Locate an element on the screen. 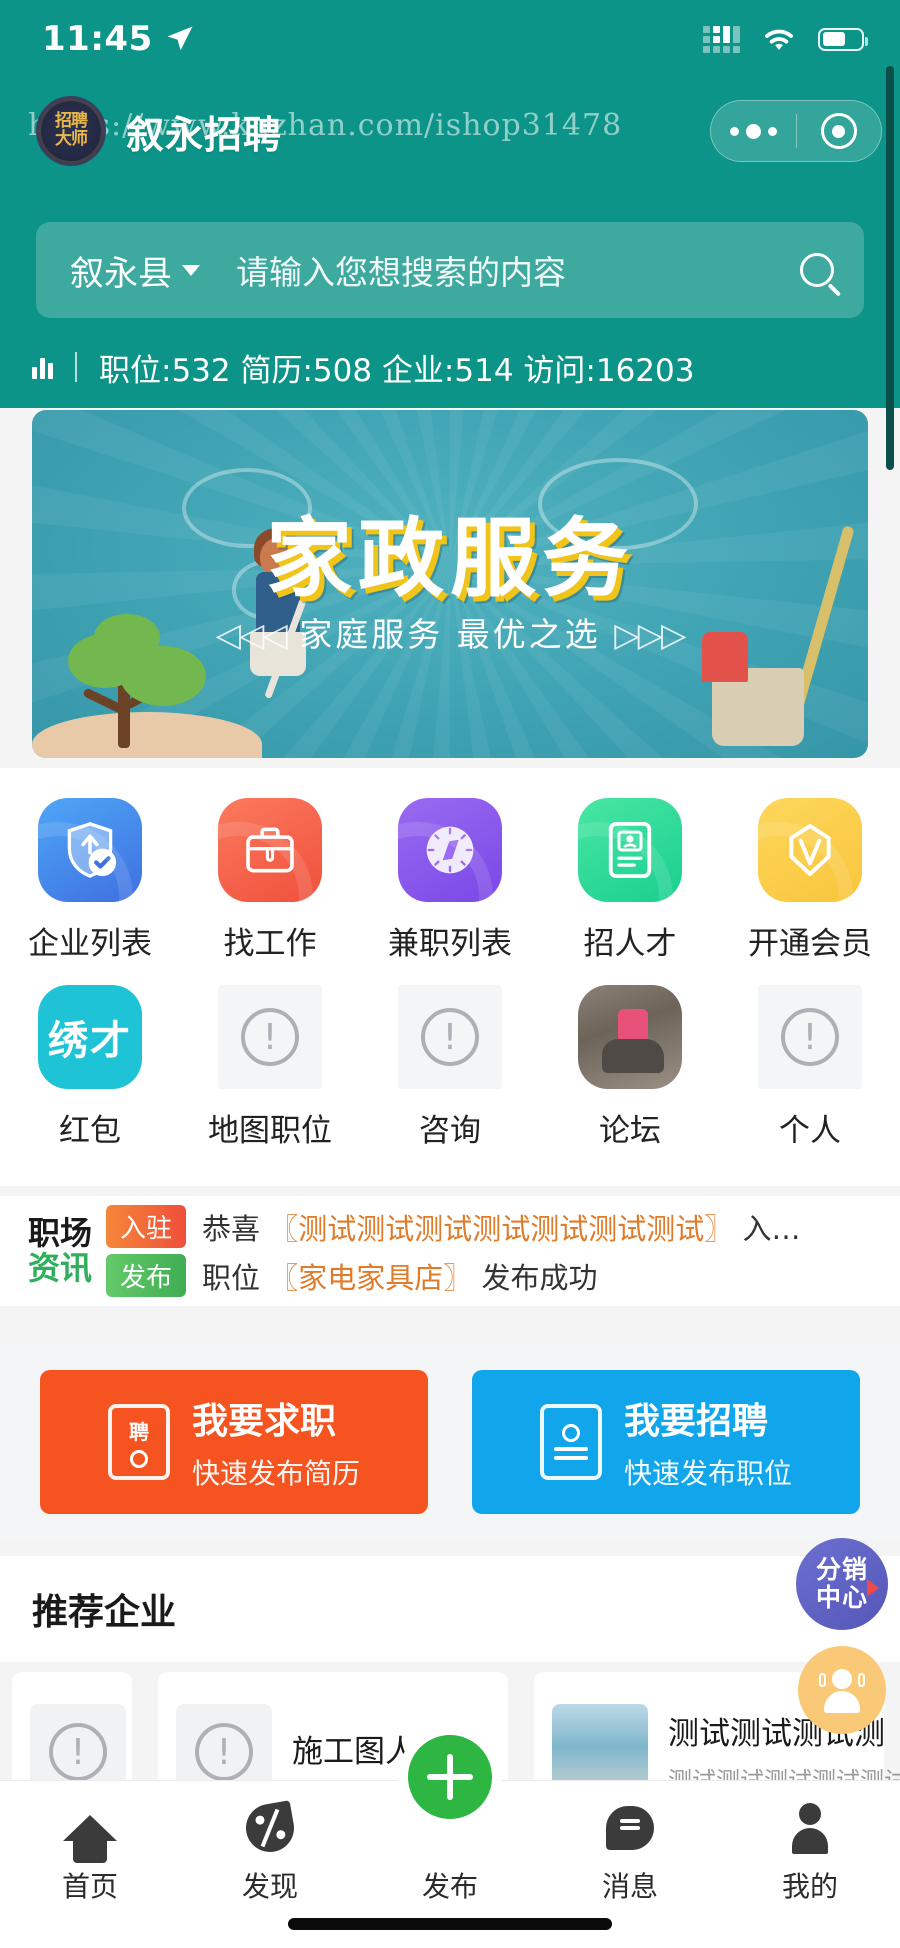  news-text: 职位 〖家电家具店〗 发布成功 is located at coordinates (400, 1277).